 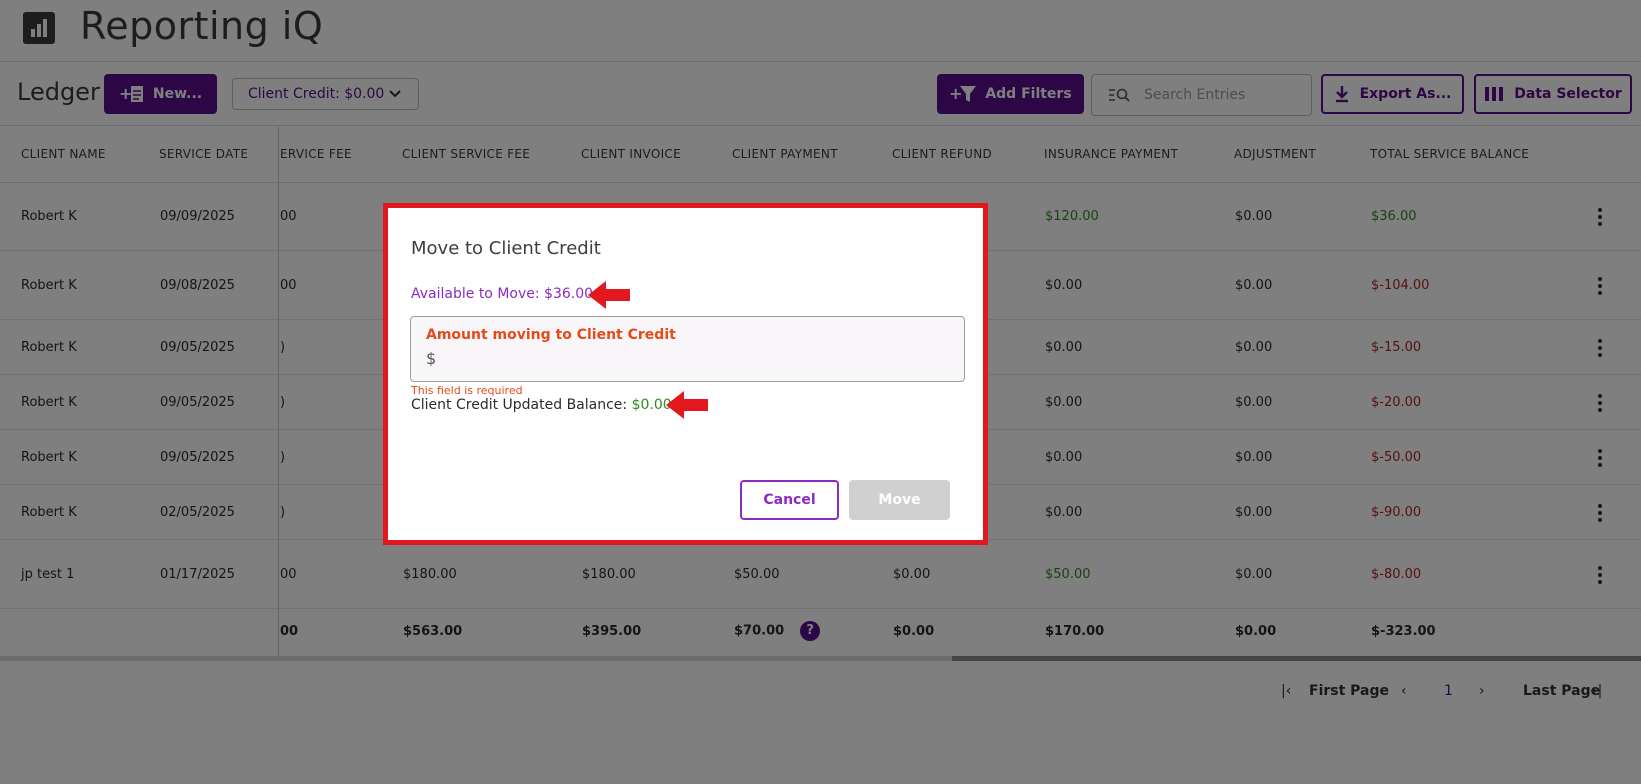 What do you see at coordinates (789, 500) in the screenshot?
I see `cancel-button: Cancel` at bounding box center [789, 500].